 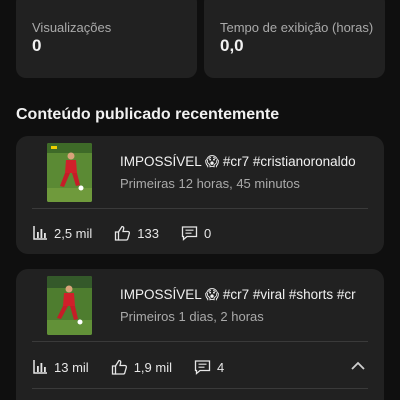 I want to click on comments-count: 4, so click(x=220, y=367).